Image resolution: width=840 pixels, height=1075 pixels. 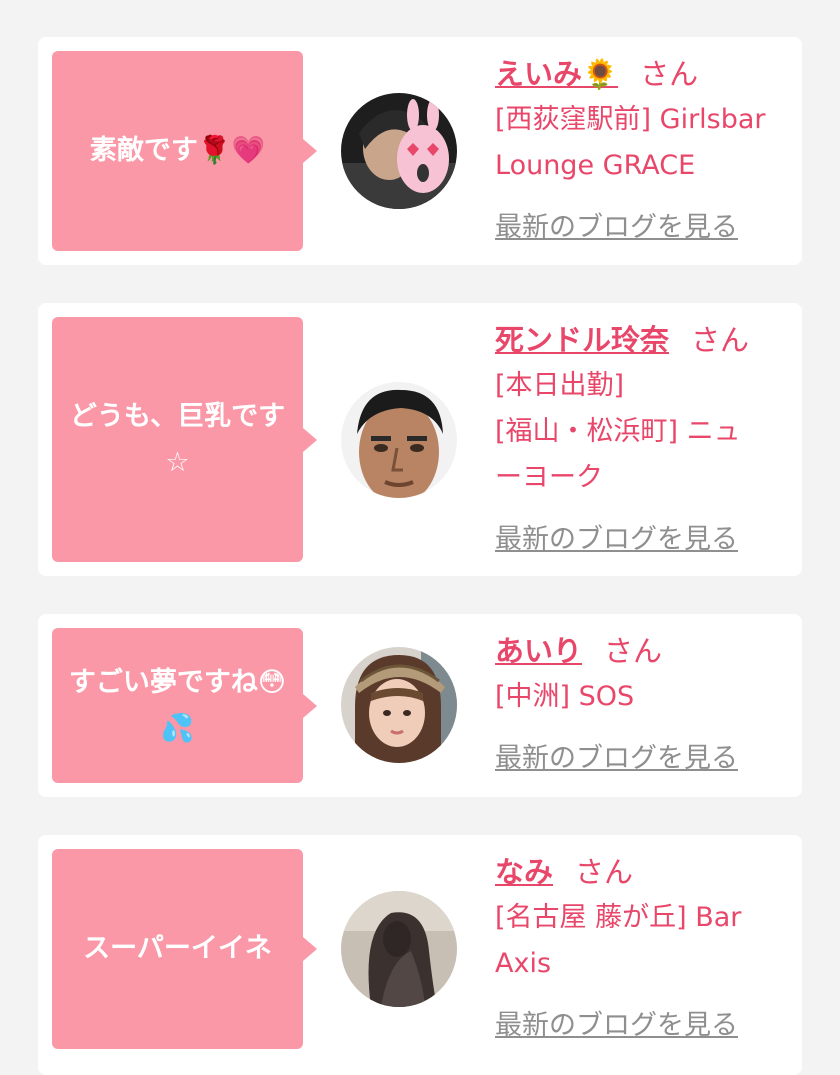 I want to click on shop-info-line: [福山・松浜町] ニュ, so click(x=618, y=431).